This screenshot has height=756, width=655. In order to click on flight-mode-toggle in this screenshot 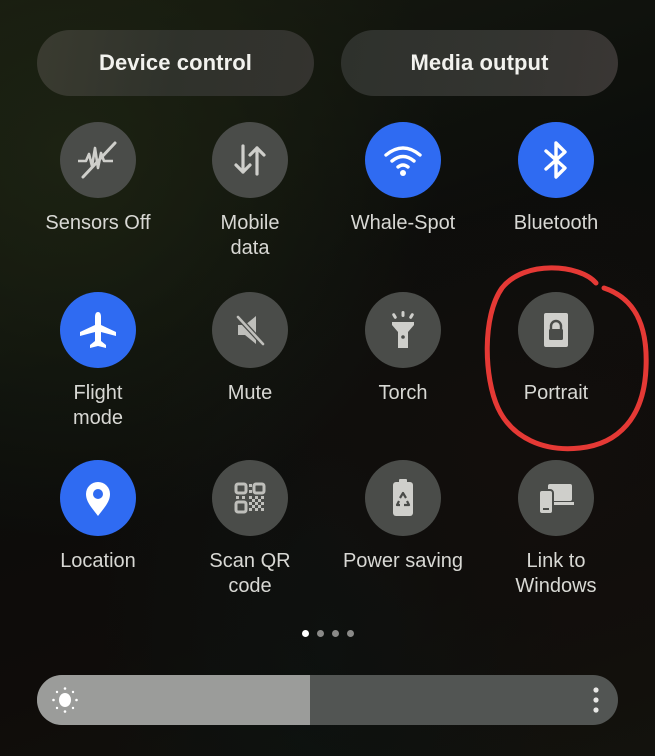, I will do `click(98, 330)`.